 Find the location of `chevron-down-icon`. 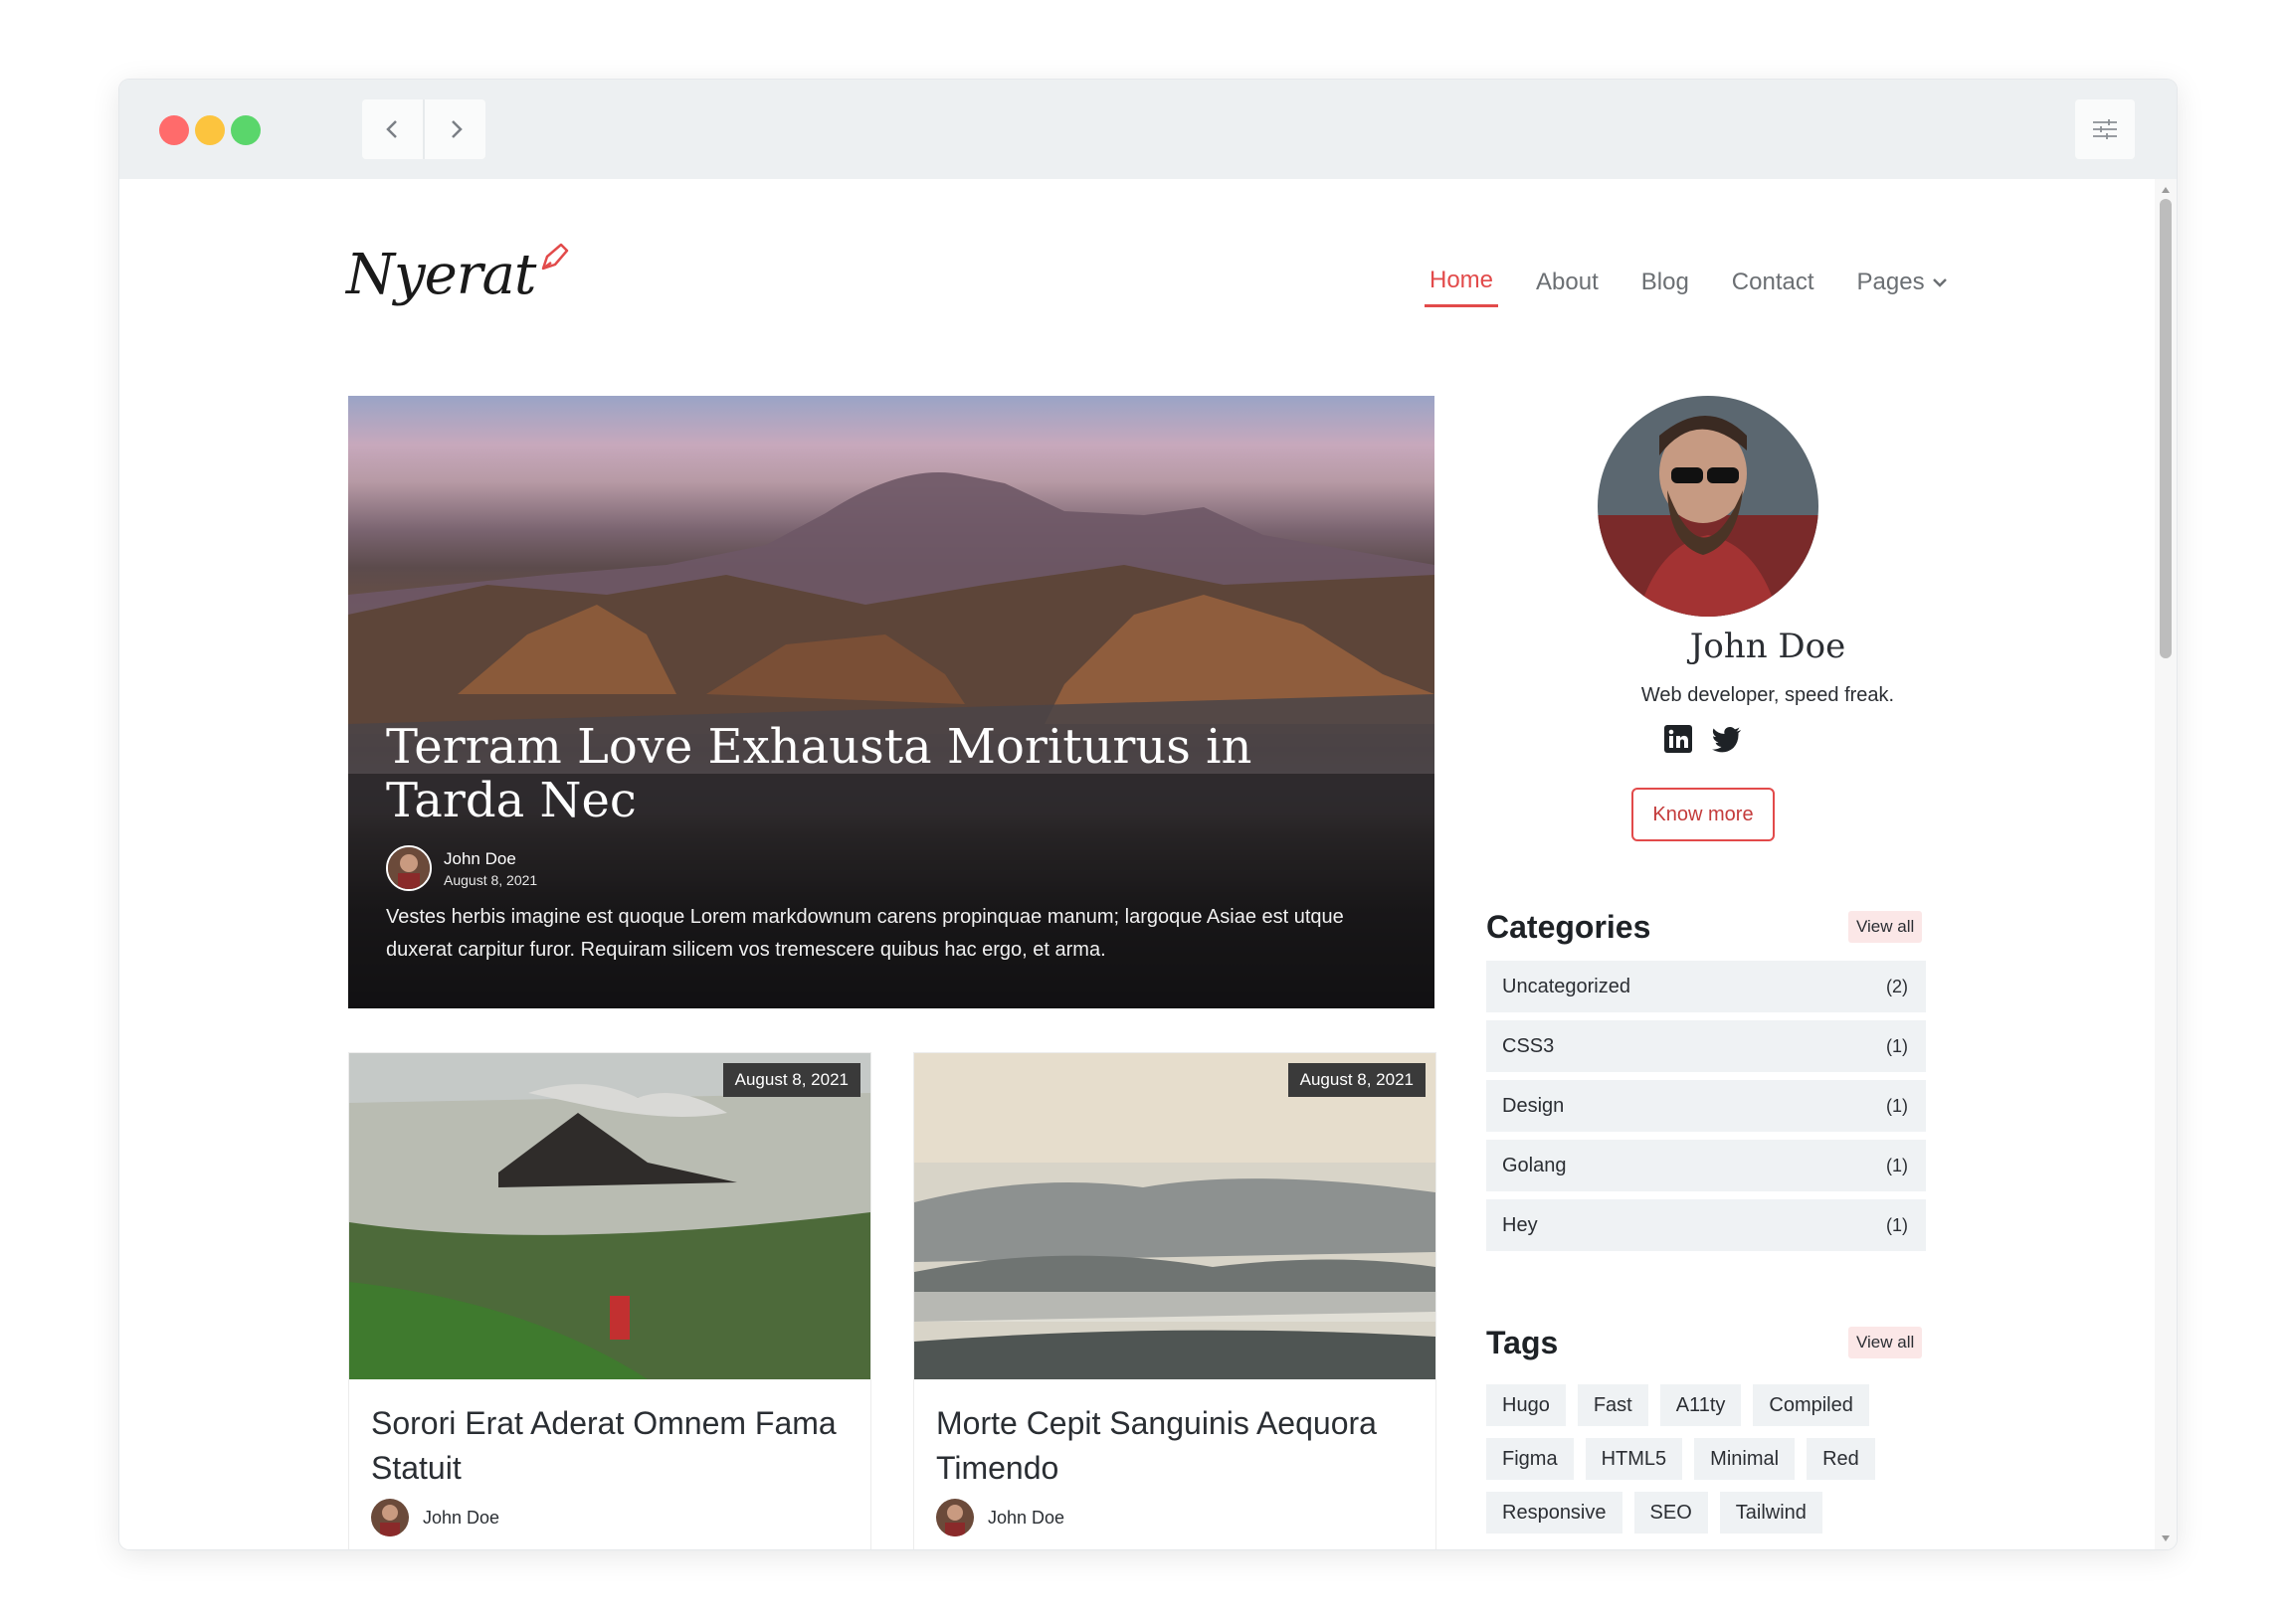

chevron-down-icon is located at coordinates (1939, 282).